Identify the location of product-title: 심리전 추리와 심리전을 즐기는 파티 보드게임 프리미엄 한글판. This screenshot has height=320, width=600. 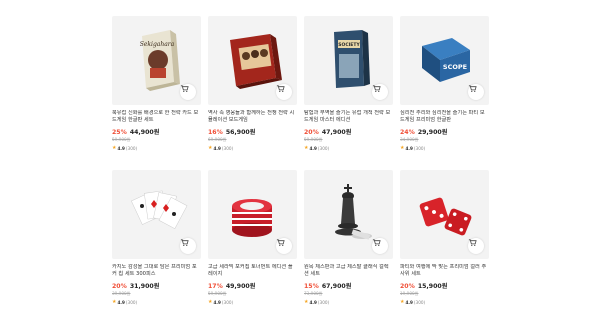
(444, 117).